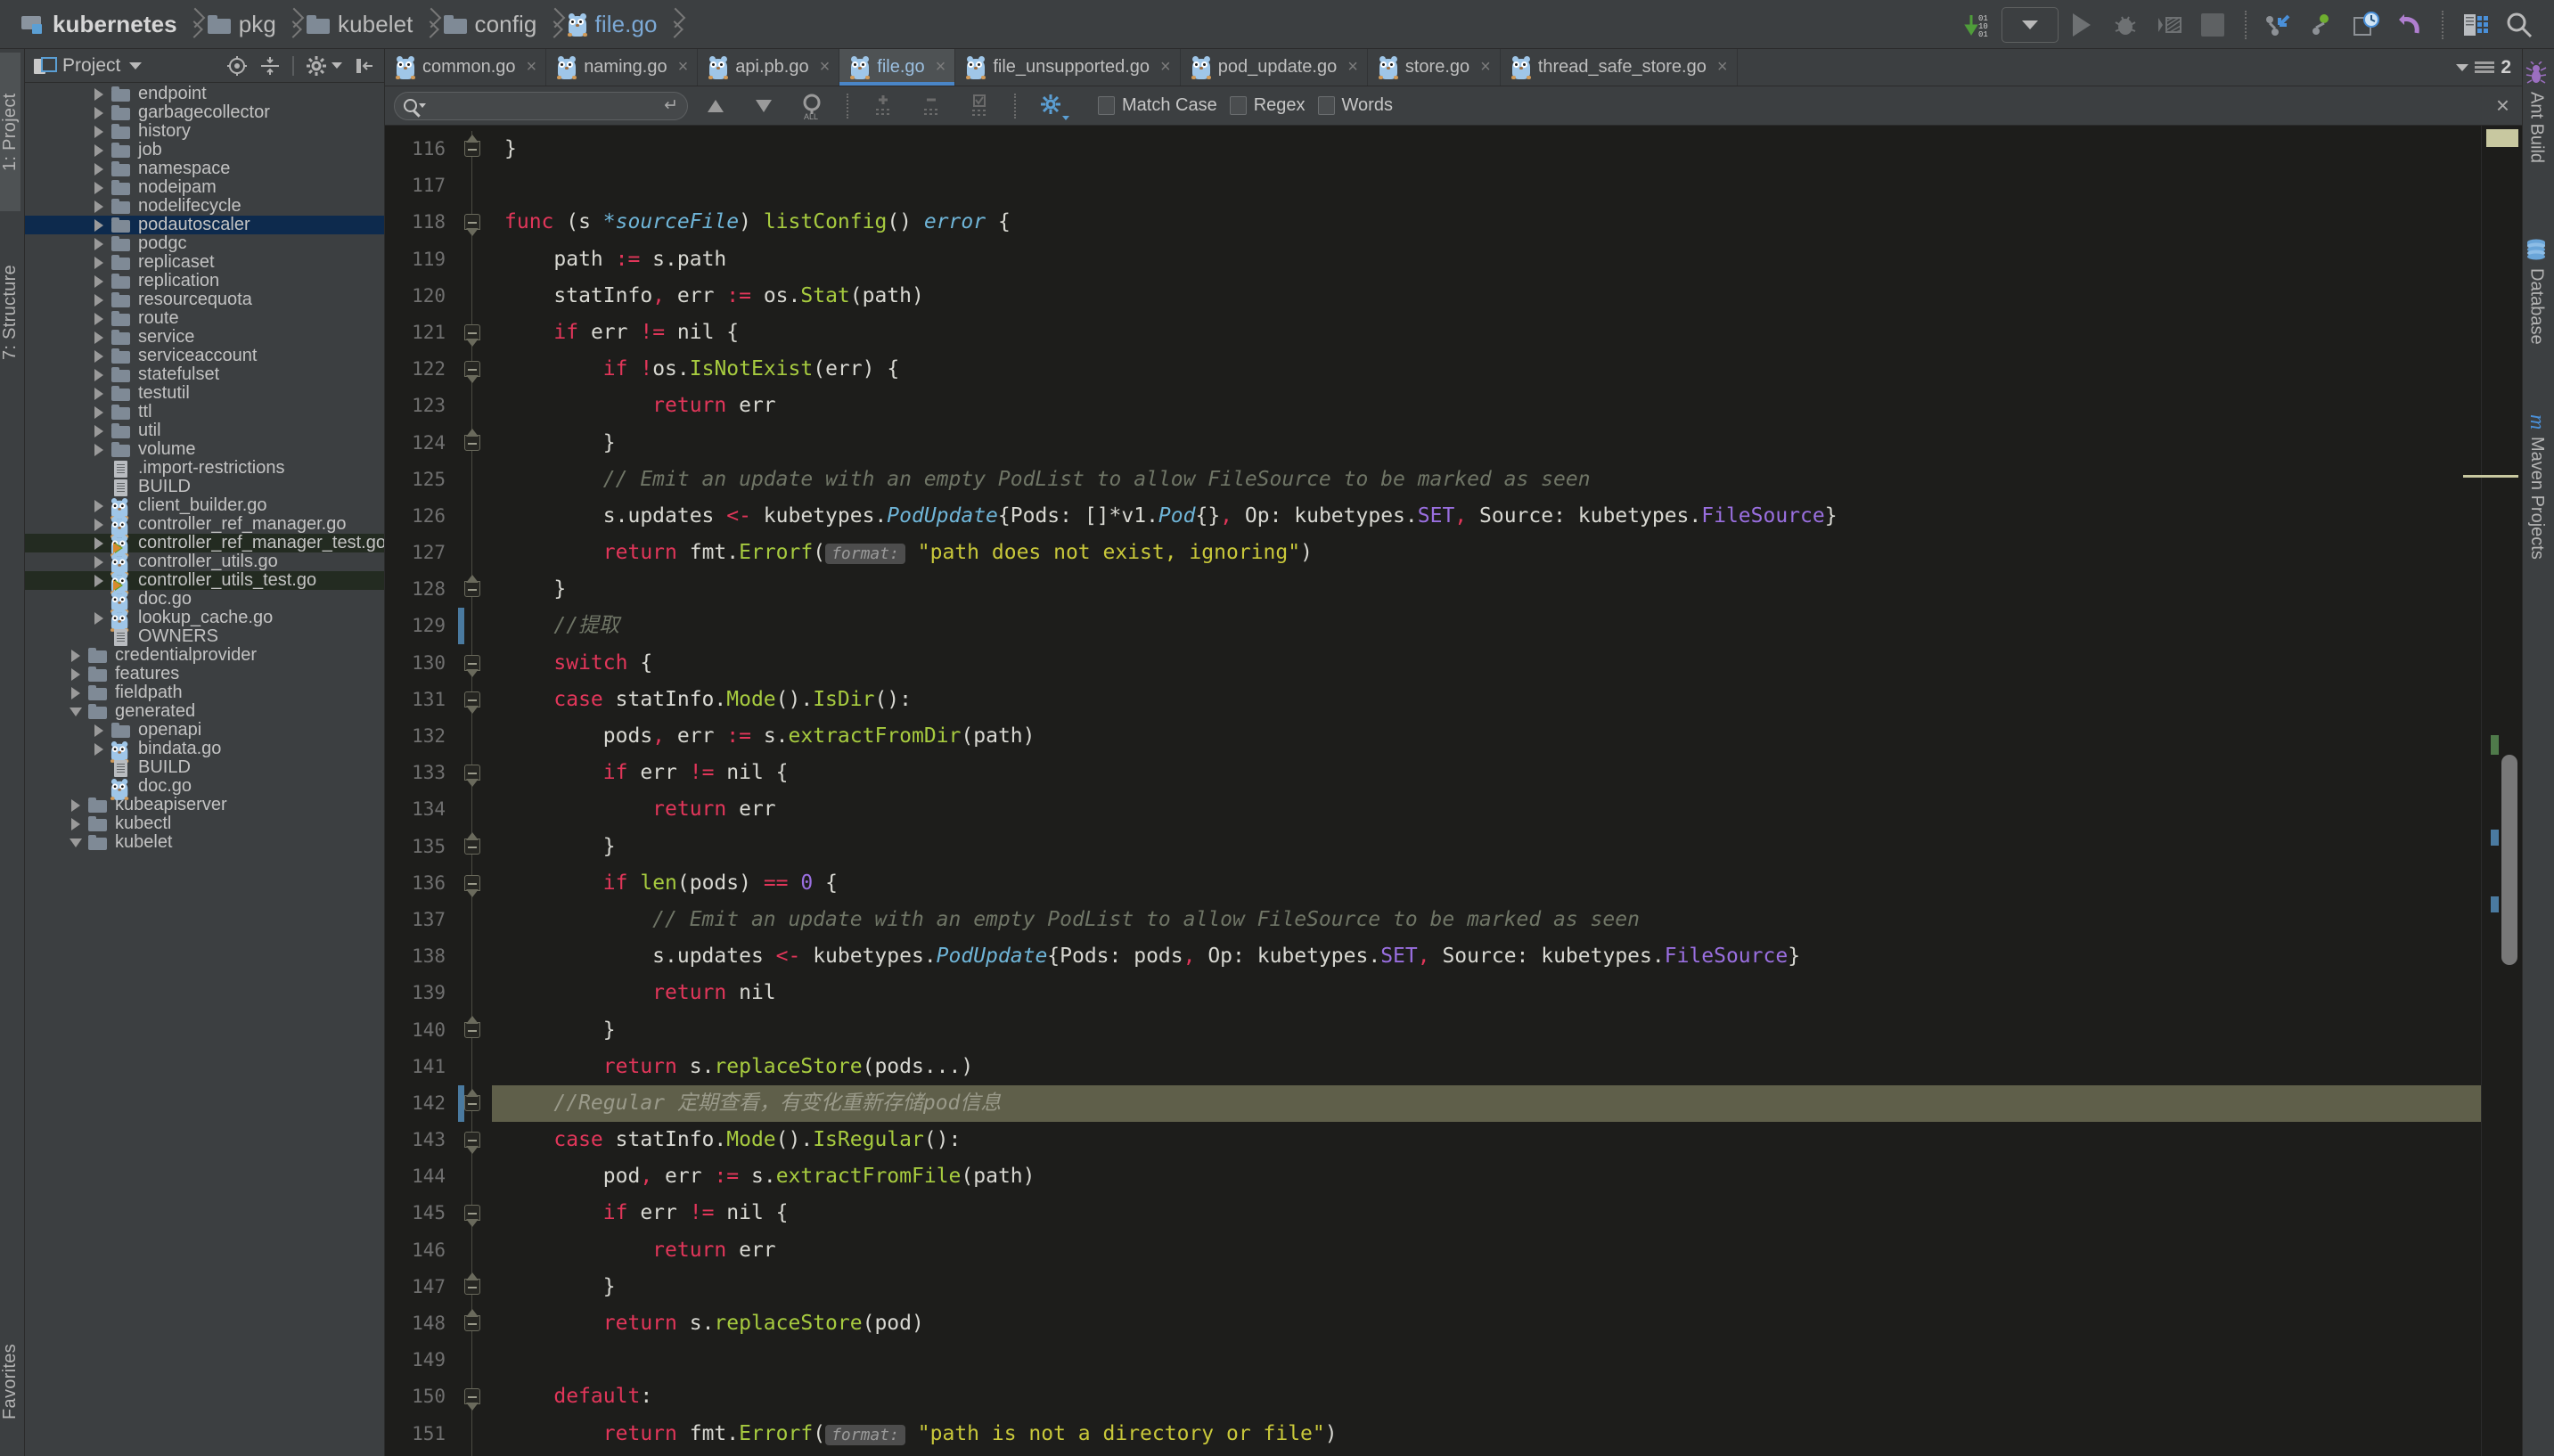 The image size is (2554, 1456). What do you see at coordinates (204, 93) in the screenshot?
I see `tree-item-endpoint: endpoint` at bounding box center [204, 93].